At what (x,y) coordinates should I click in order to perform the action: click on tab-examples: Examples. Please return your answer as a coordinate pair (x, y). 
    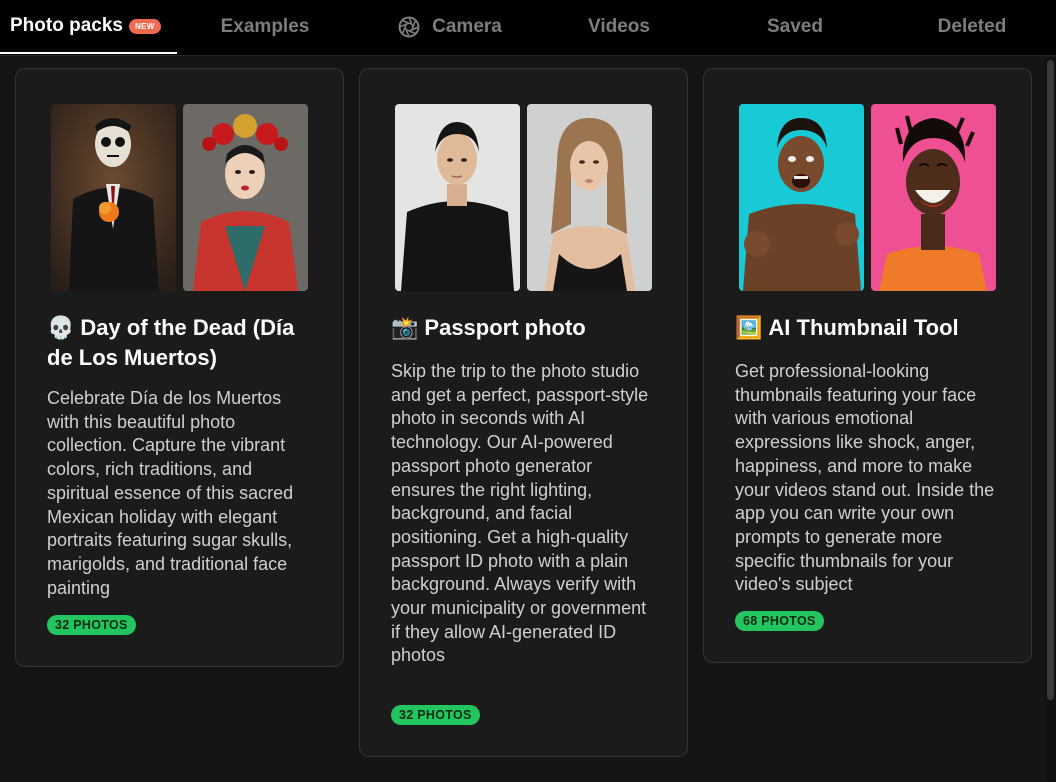
    Looking at the image, I should click on (265, 27).